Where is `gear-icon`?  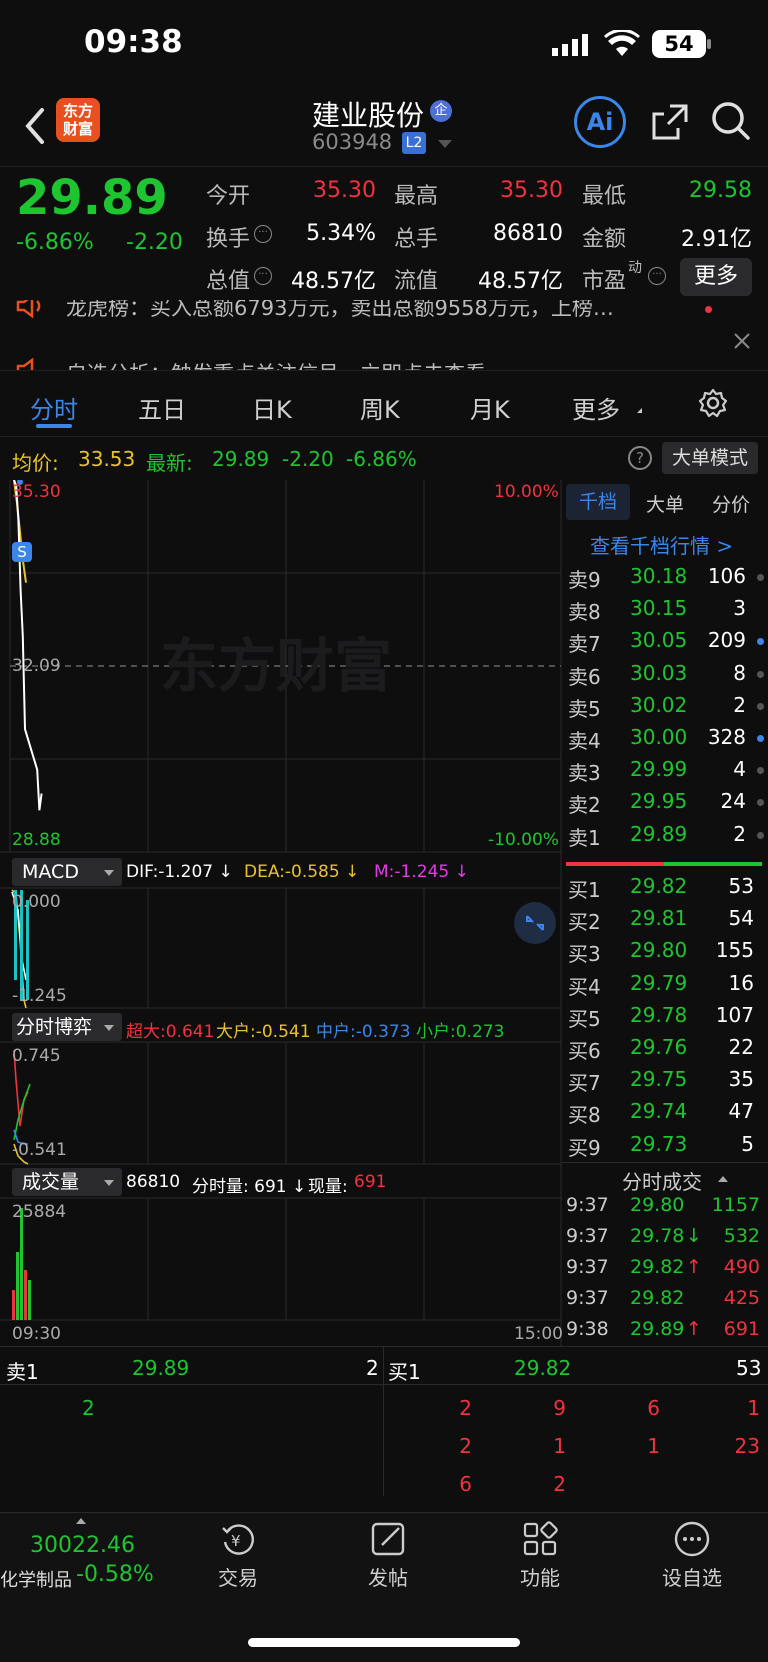 gear-icon is located at coordinates (713, 403).